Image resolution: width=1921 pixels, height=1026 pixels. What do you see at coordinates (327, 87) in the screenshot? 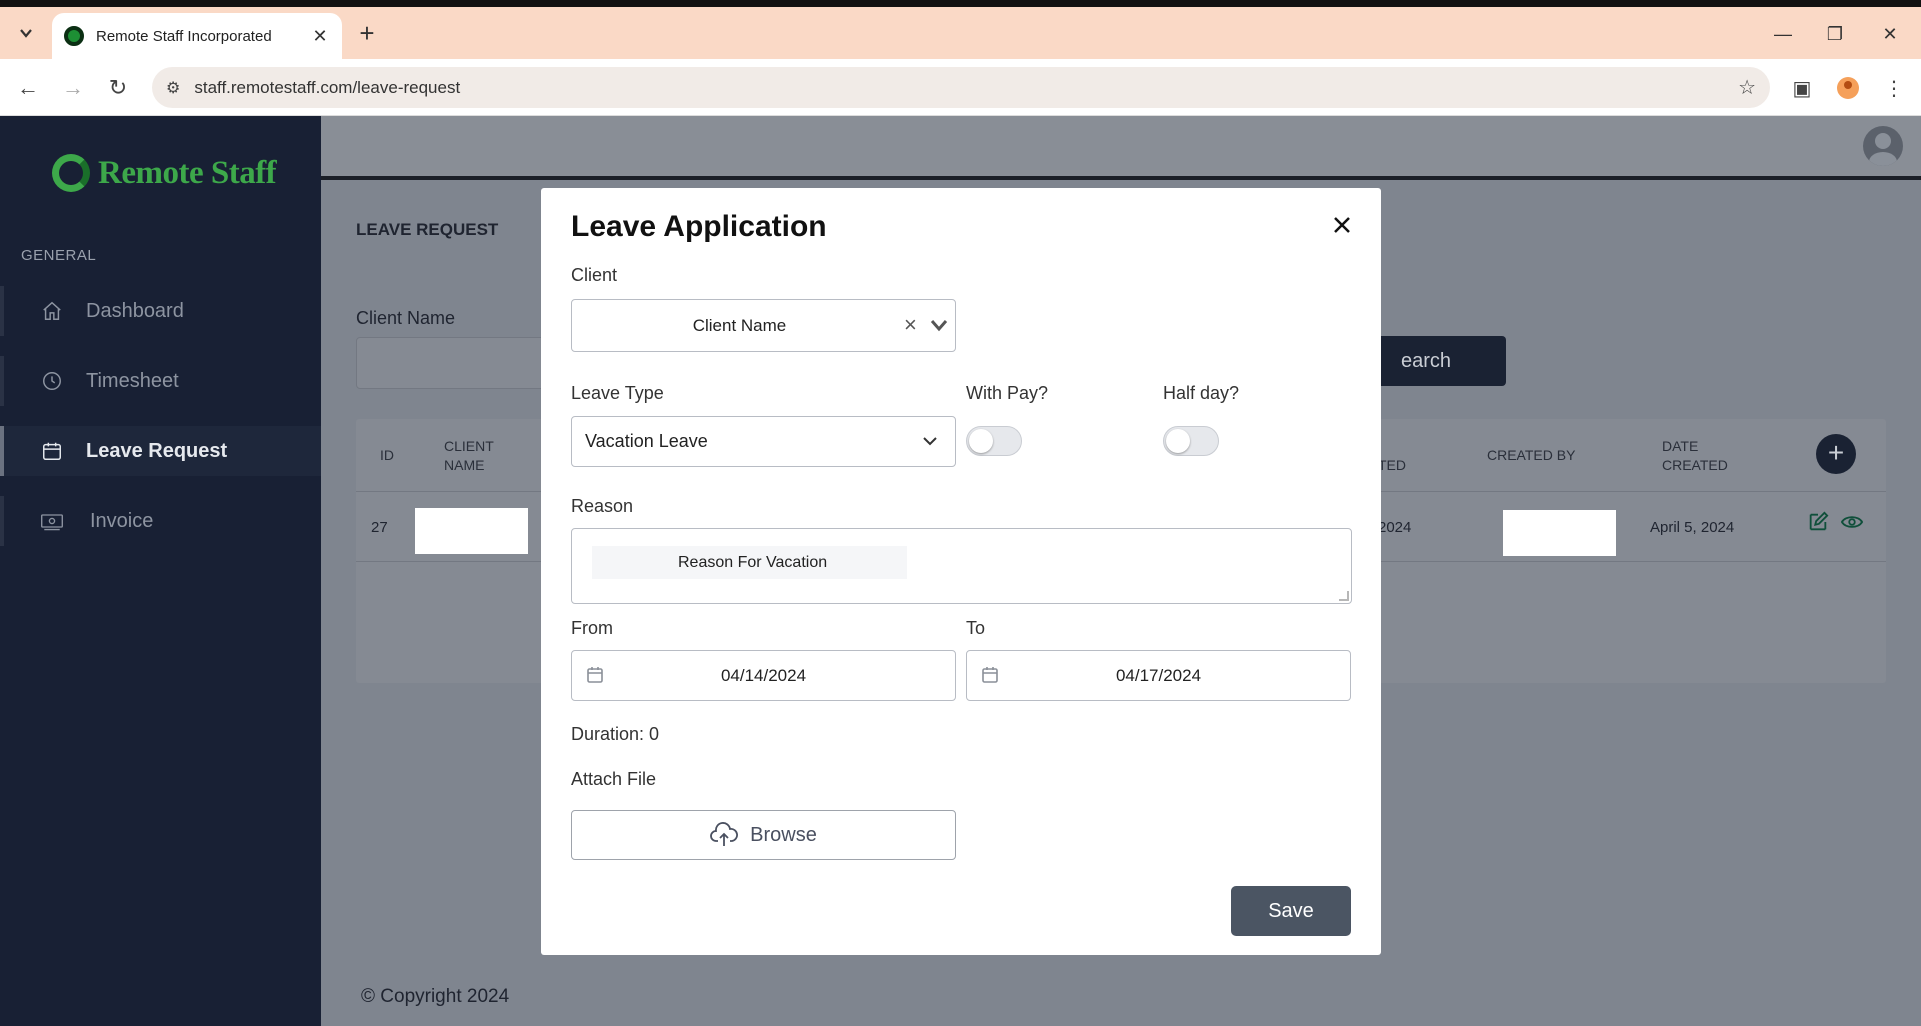
I see `url-text: staff.remotestaff.com/leave-request` at bounding box center [327, 87].